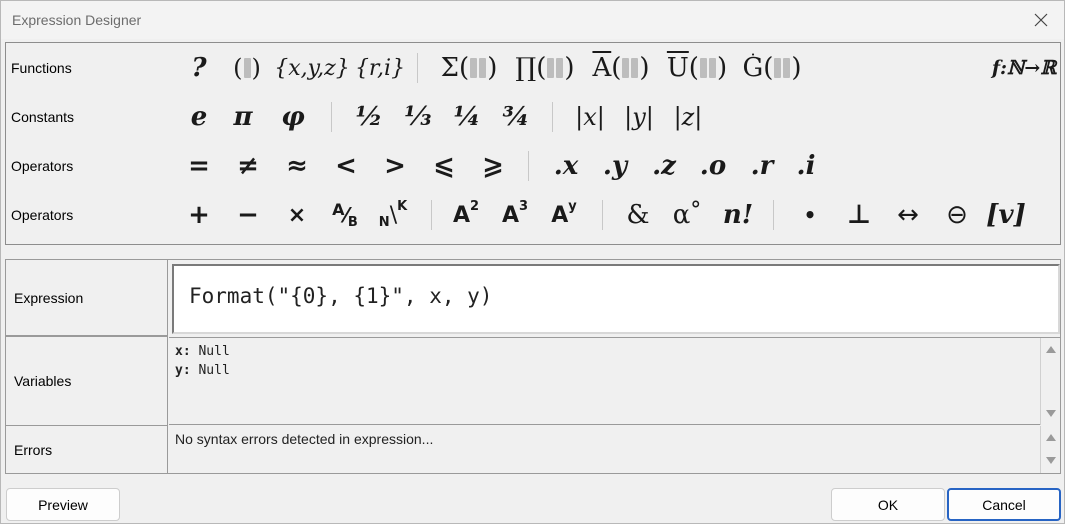 The height and width of the screenshot is (524, 1065). What do you see at coordinates (752, 64) in the screenshot?
I see `gradient-symbol: G ·` at bounding box center [752, 64].